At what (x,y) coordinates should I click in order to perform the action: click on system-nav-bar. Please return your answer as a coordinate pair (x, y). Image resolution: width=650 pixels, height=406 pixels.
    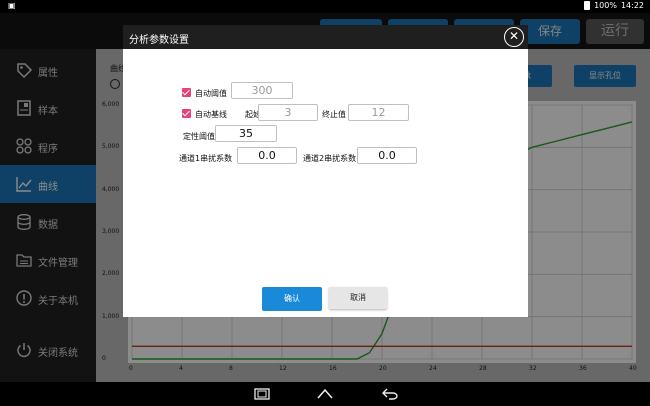
    Looking at the image, I should click on (325, 394).